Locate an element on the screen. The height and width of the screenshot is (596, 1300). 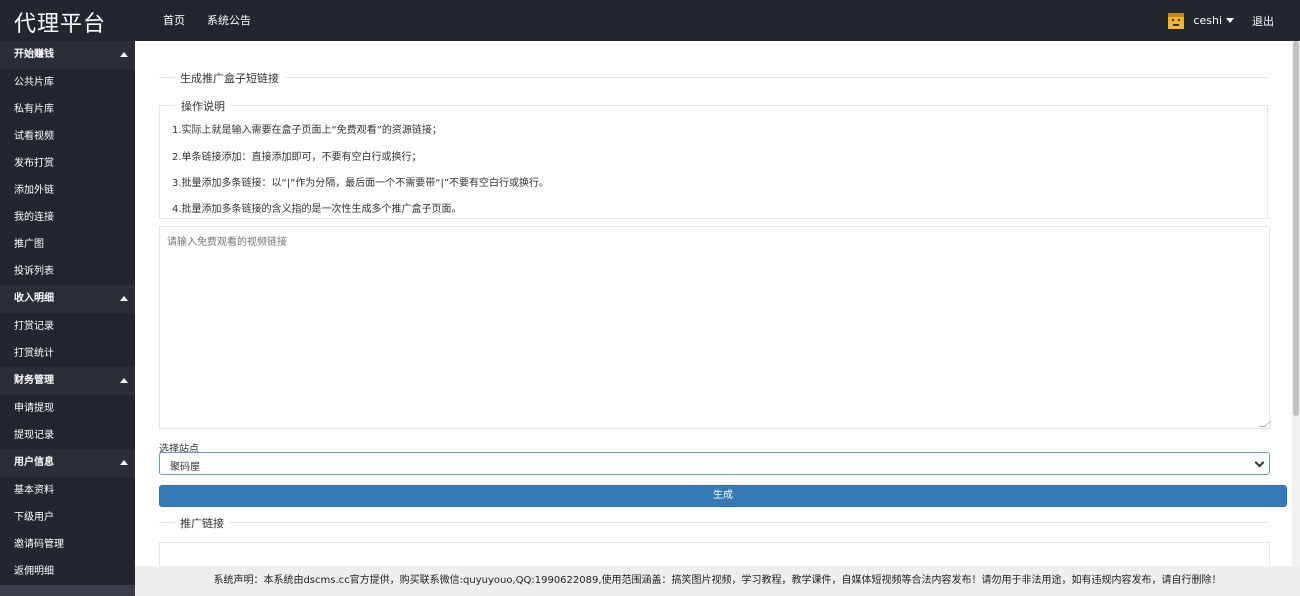
logout-link: 退出 is located at coordinates (1263, 21).